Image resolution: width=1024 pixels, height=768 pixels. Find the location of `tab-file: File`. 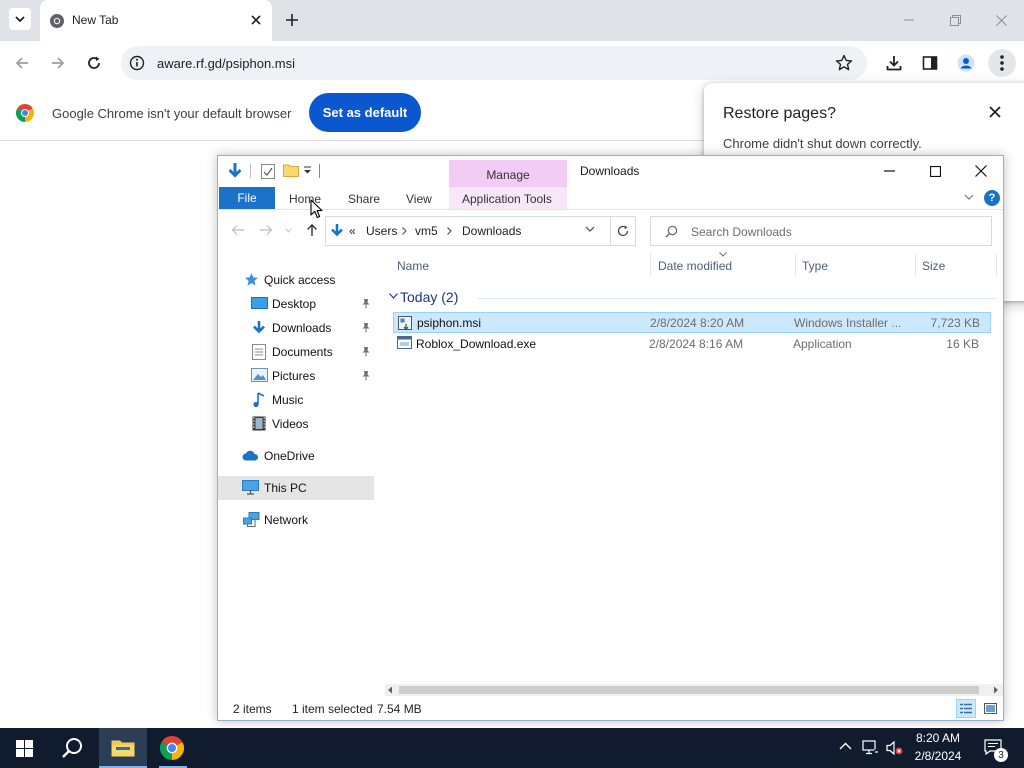

tab-file: File is located at coordinates (247, 198).